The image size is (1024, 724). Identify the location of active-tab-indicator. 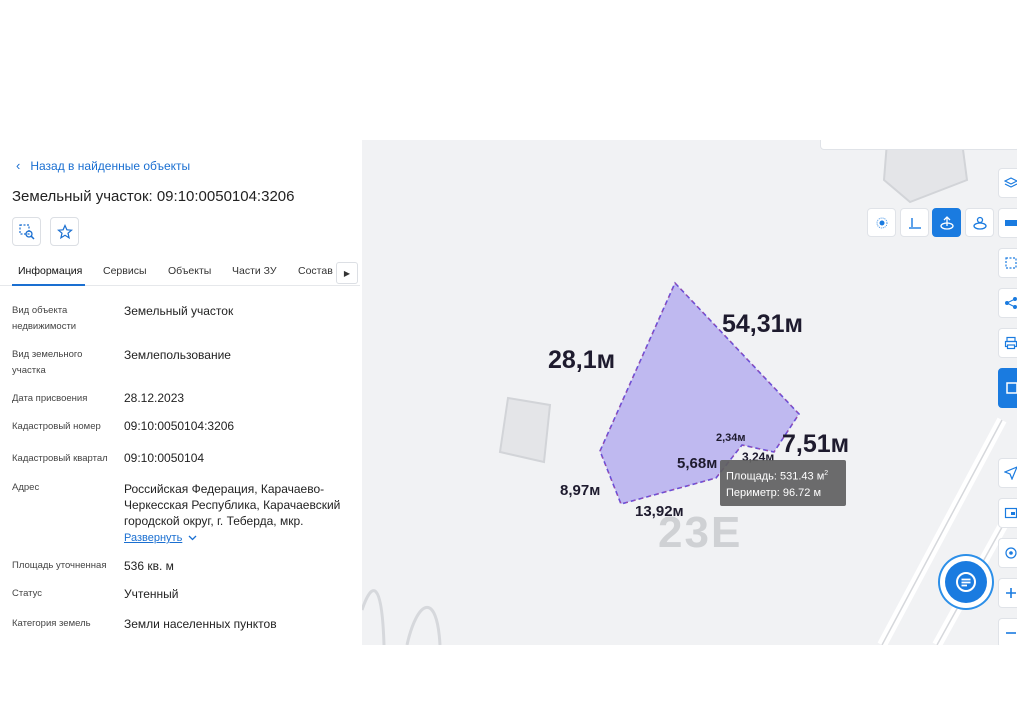
(48, 285).